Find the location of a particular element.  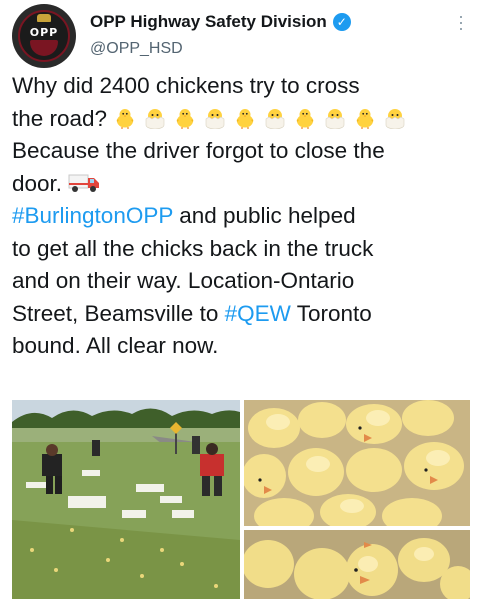

hatching-chick-emoji-row is located at coordinates (260, 118).